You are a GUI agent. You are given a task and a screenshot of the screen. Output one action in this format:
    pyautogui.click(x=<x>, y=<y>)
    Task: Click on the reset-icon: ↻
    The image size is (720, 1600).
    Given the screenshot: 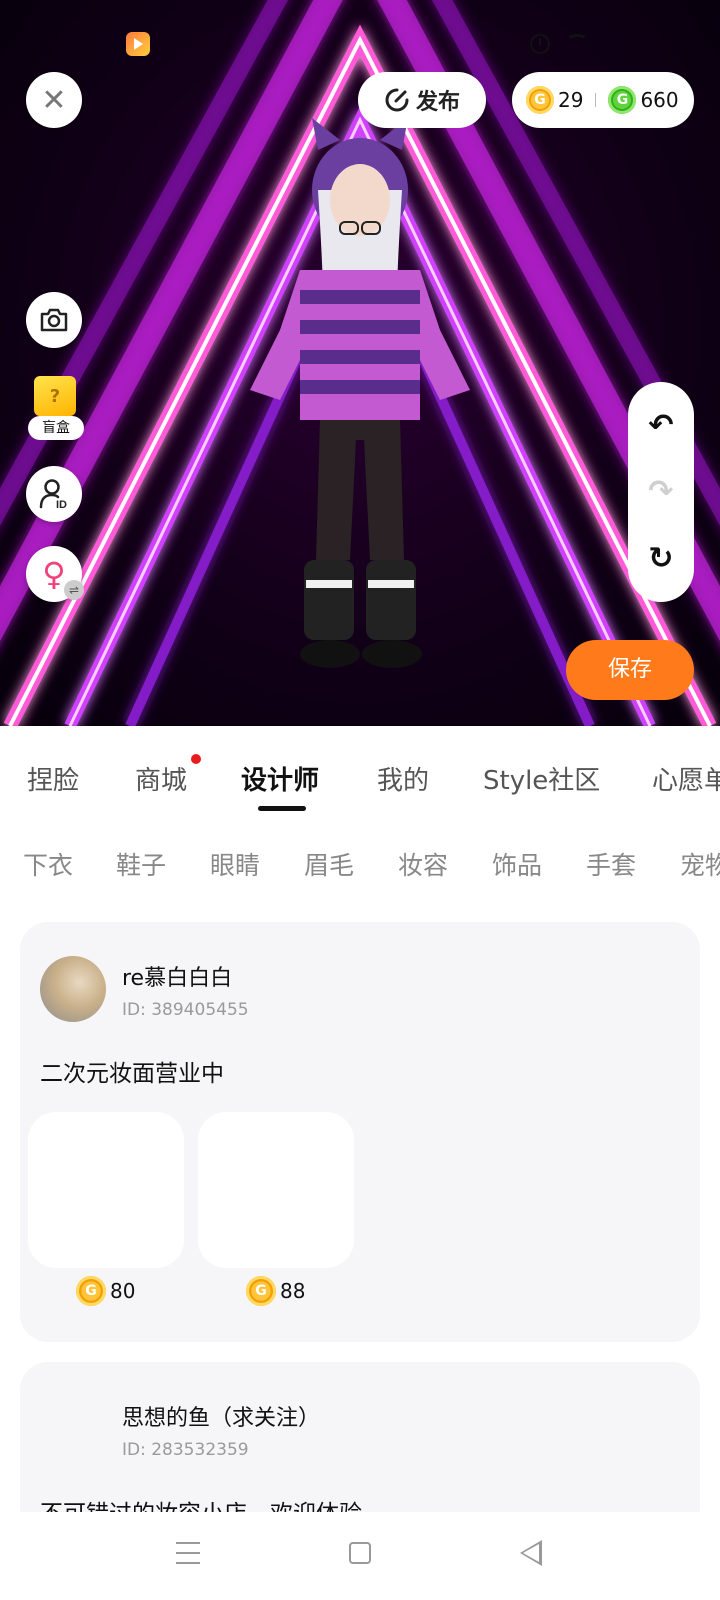 What is the action you would take?
    pyautogui.click(x=660, y=558)
    